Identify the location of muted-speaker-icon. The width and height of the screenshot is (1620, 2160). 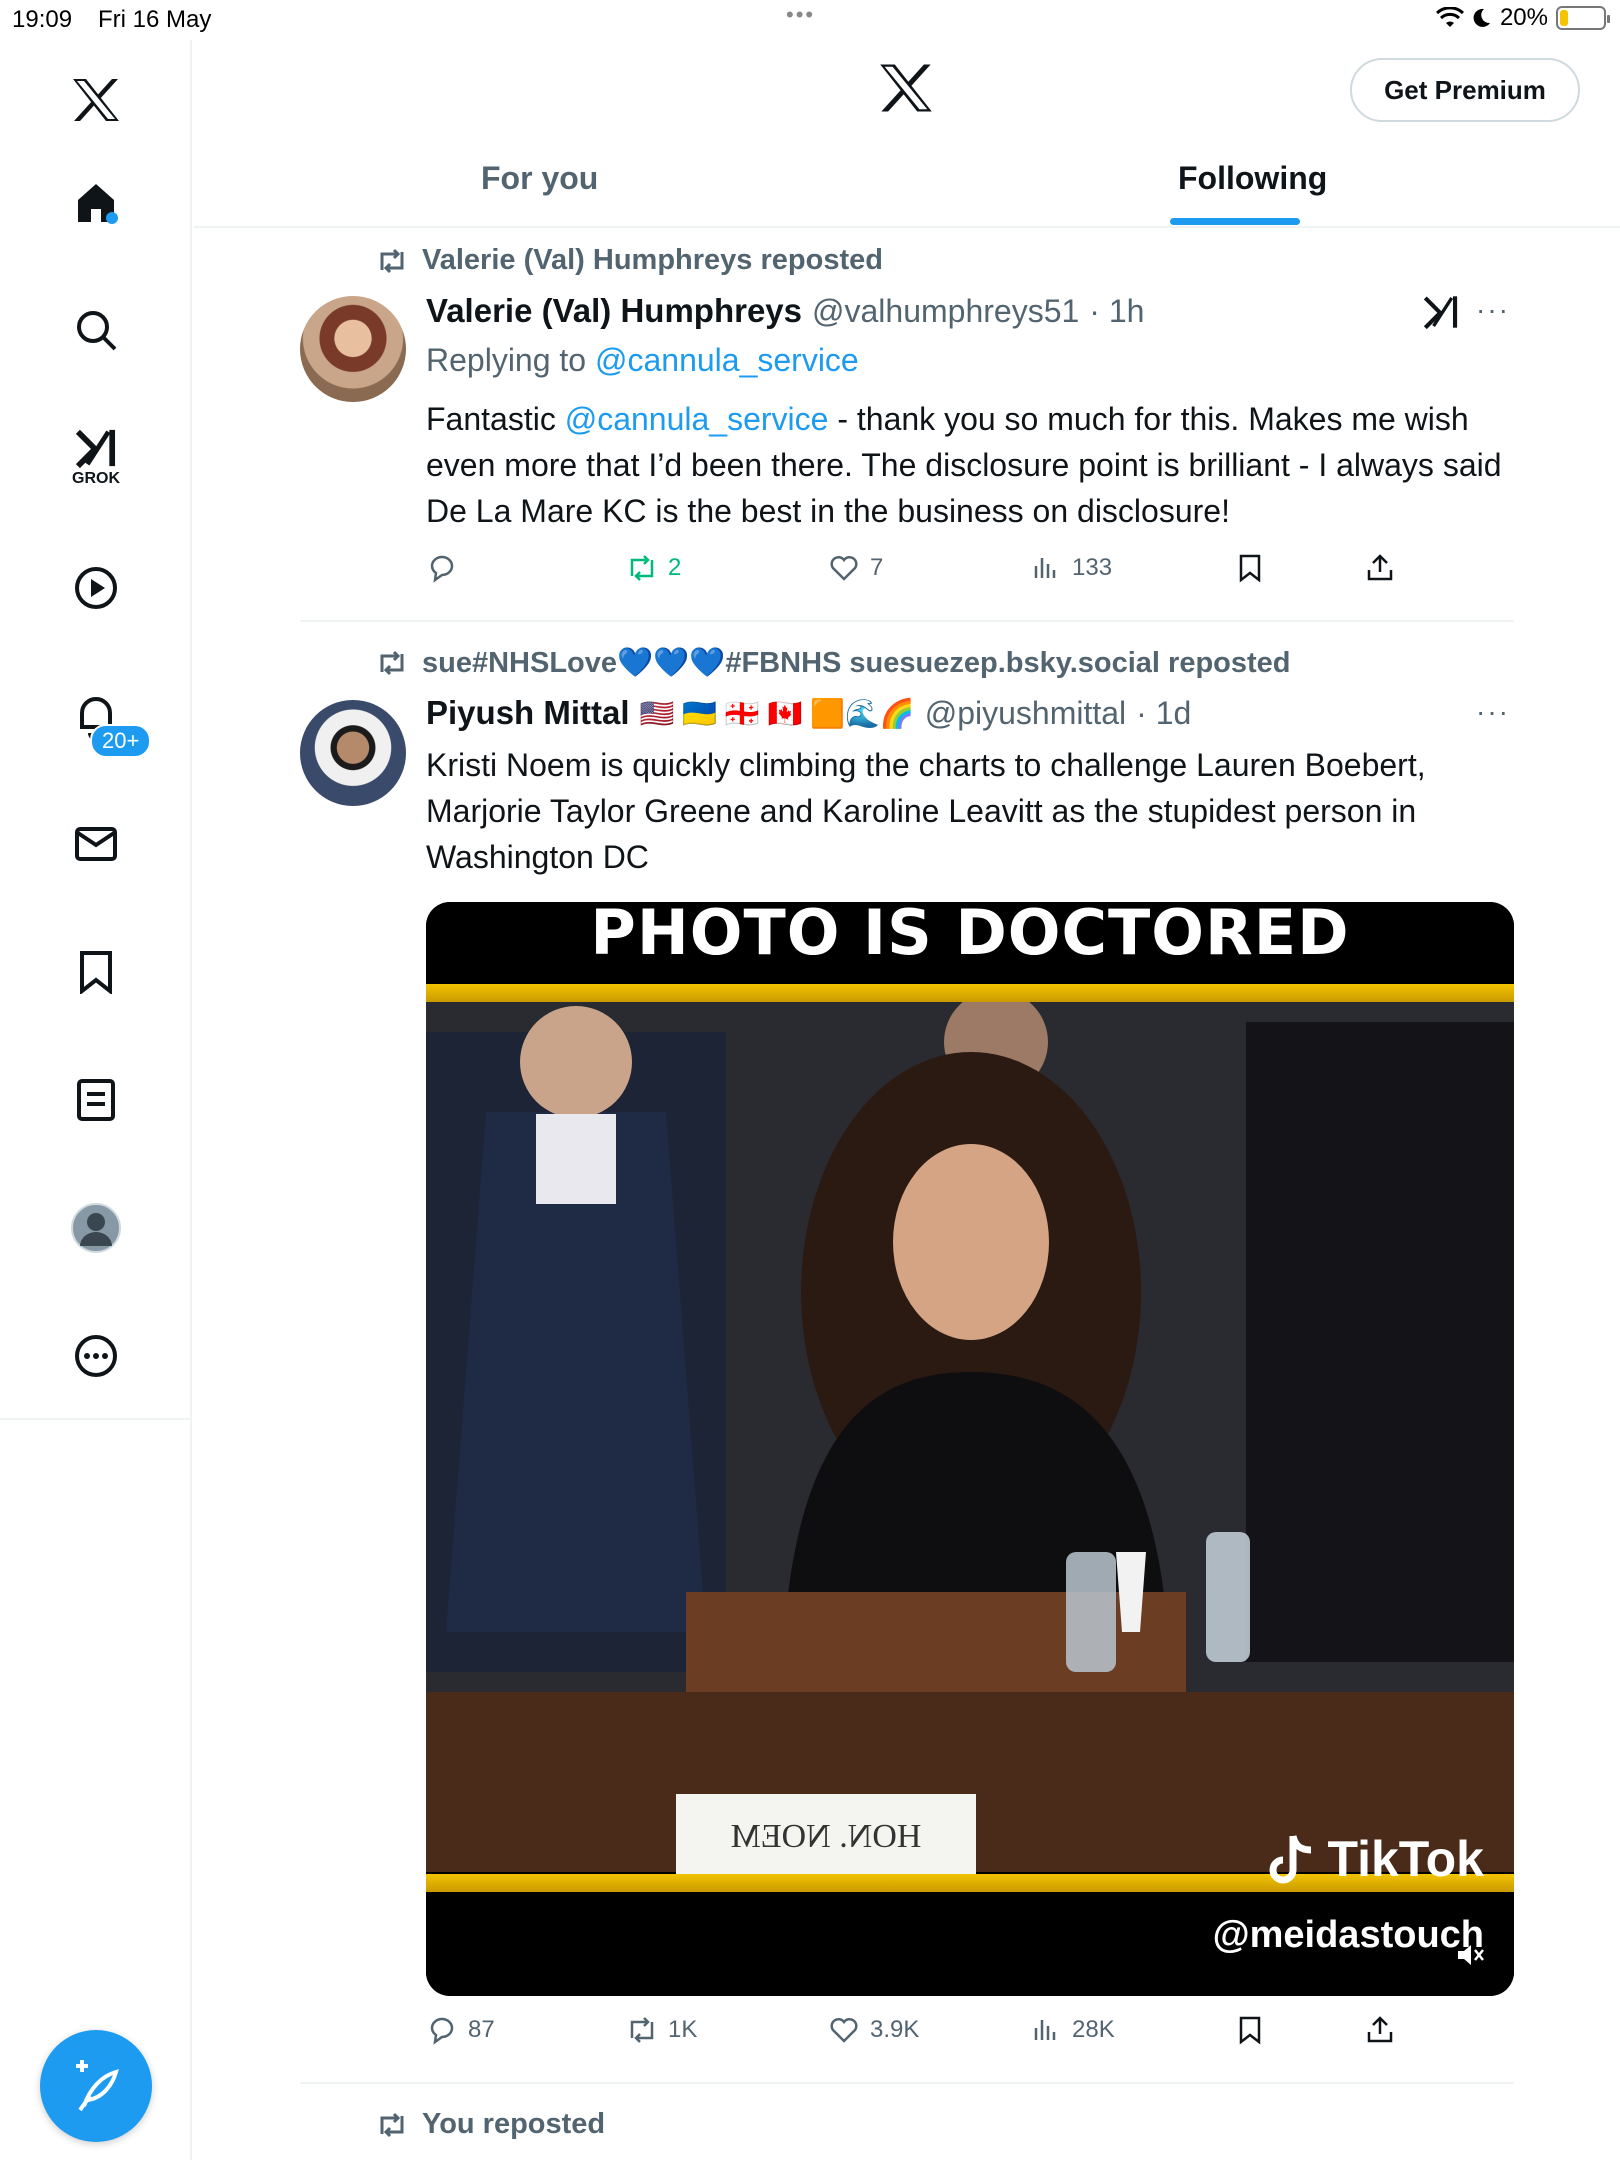
(1471, 1955).